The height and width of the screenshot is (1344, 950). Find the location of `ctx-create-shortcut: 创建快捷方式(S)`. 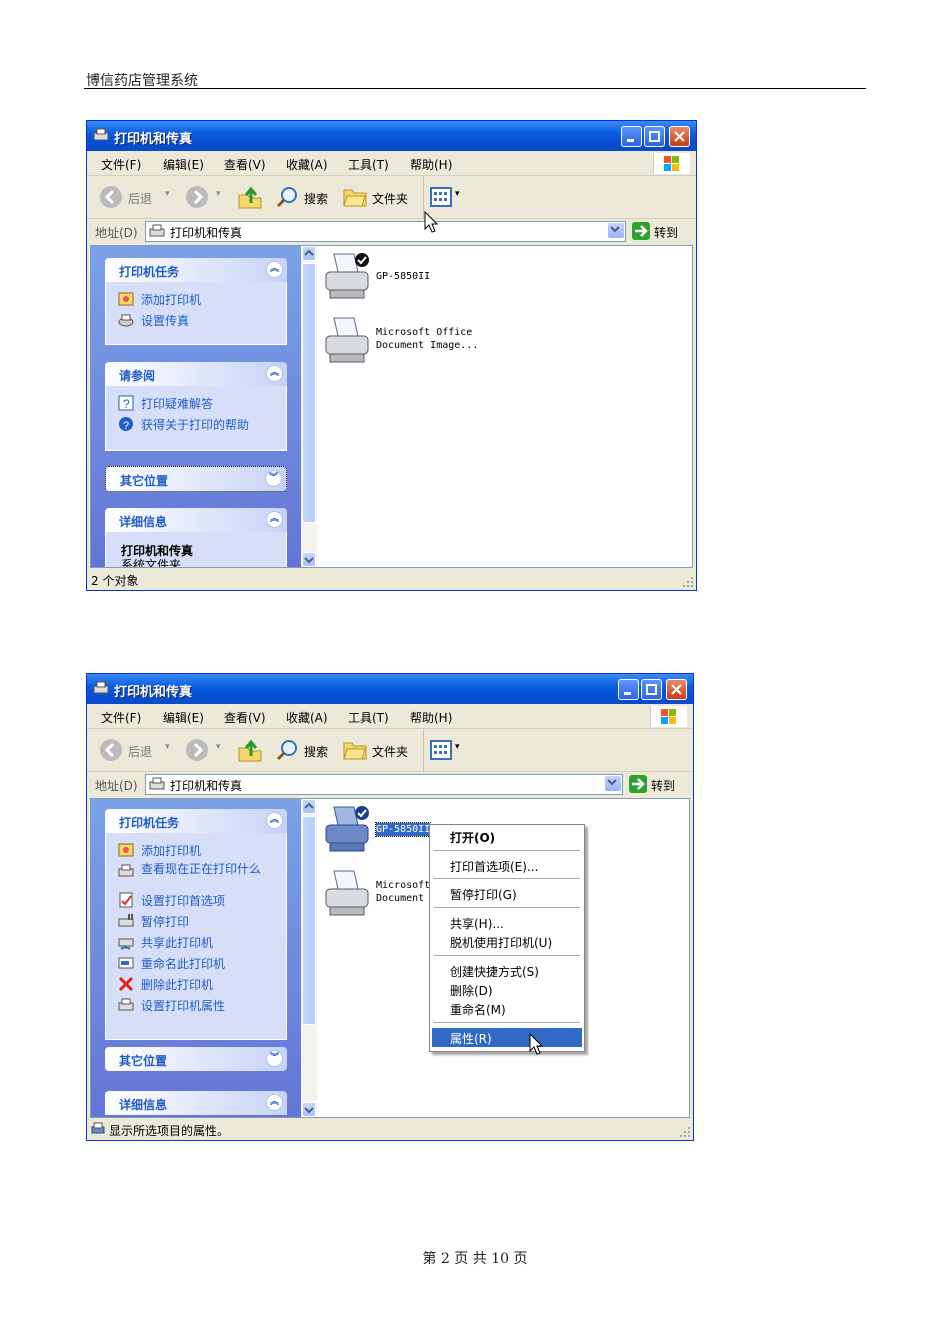

ctx-create-shortcut: 创建快捷方式(S) is located at coordinates (507, 970).